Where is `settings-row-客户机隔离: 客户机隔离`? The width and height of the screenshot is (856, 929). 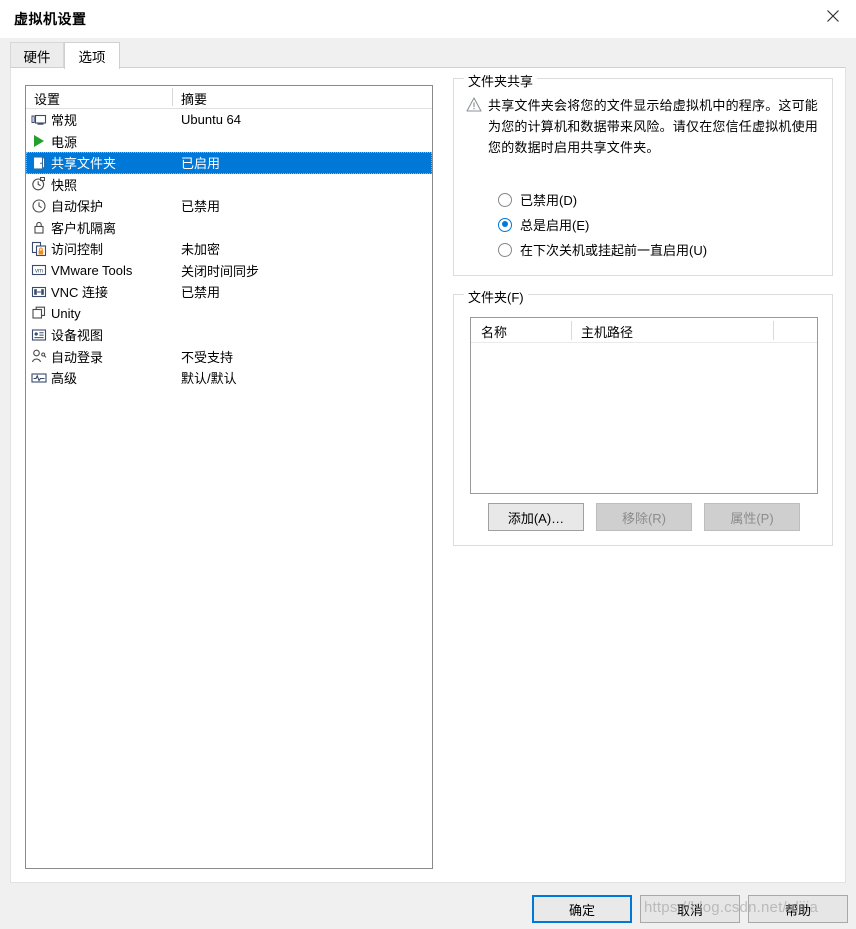
settings-row-客户机隔离: 客户机隔离 is located at coordinates (229, 228).